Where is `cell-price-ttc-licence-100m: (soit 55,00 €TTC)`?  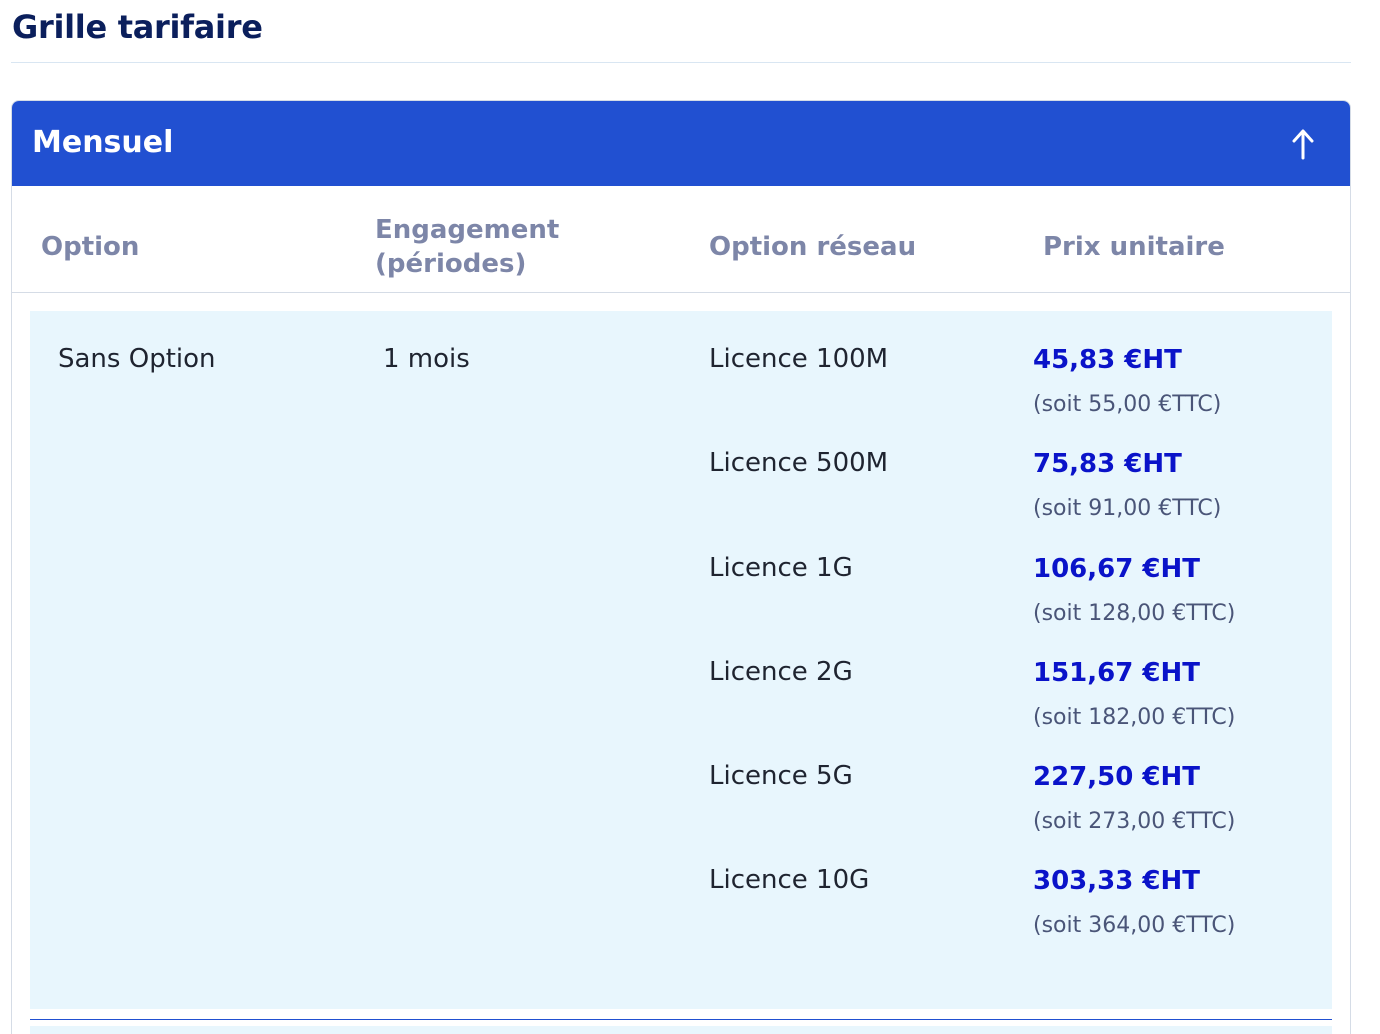
cell-price-ttc-licence-100m: (soit 55,00 €TTC) is located at coordinates (1127, 404).